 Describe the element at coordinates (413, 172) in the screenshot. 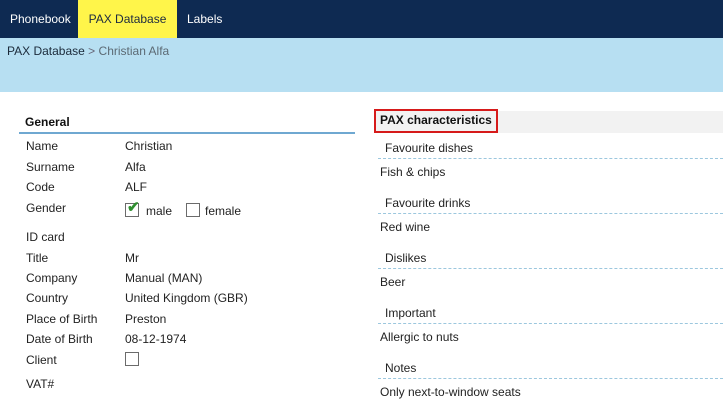

I see `favourite-dishes-value: Fish & chips` at that location.